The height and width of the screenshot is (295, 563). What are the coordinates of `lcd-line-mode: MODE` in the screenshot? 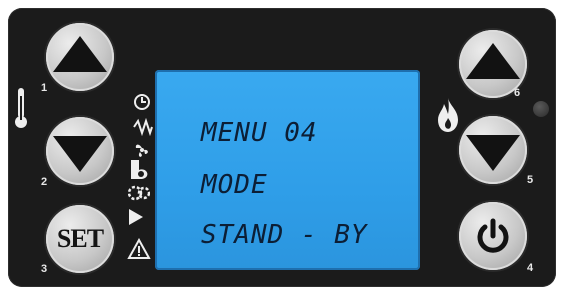 It's located at (234, 185).